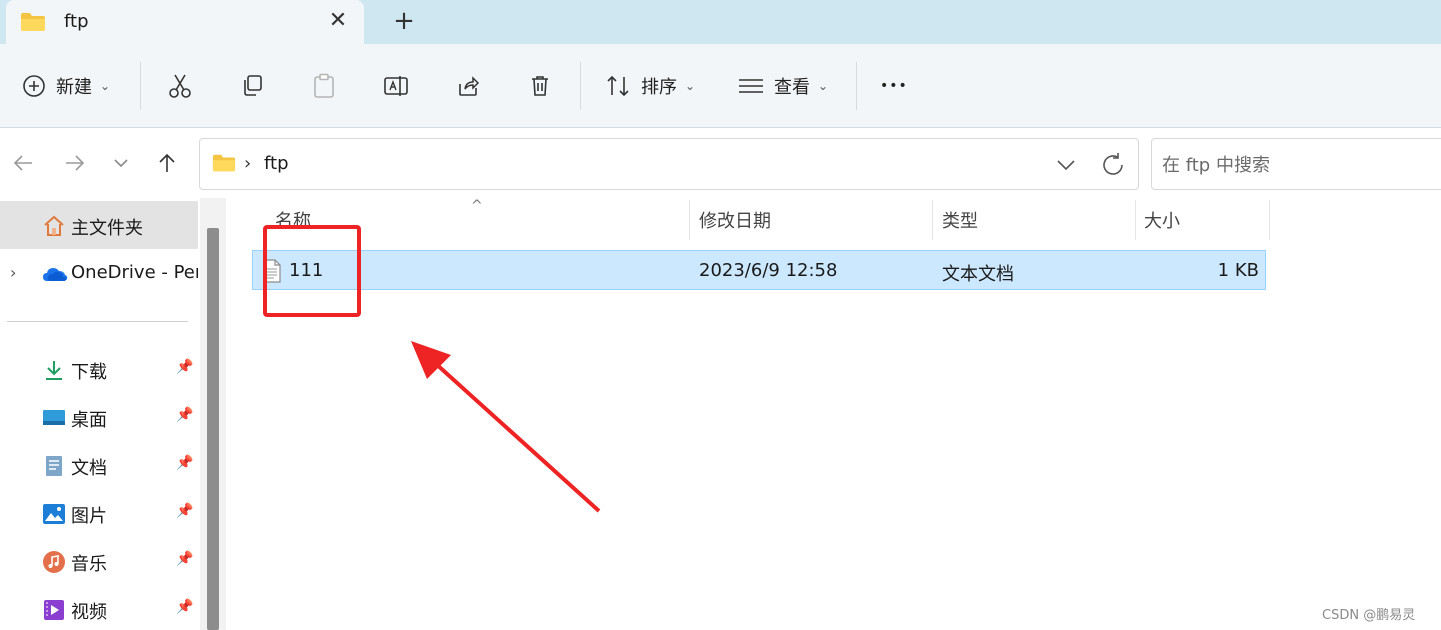 The width and height of the screenshot is (1441, 630). I want to click on clipboard-icon, so click(324, 85).